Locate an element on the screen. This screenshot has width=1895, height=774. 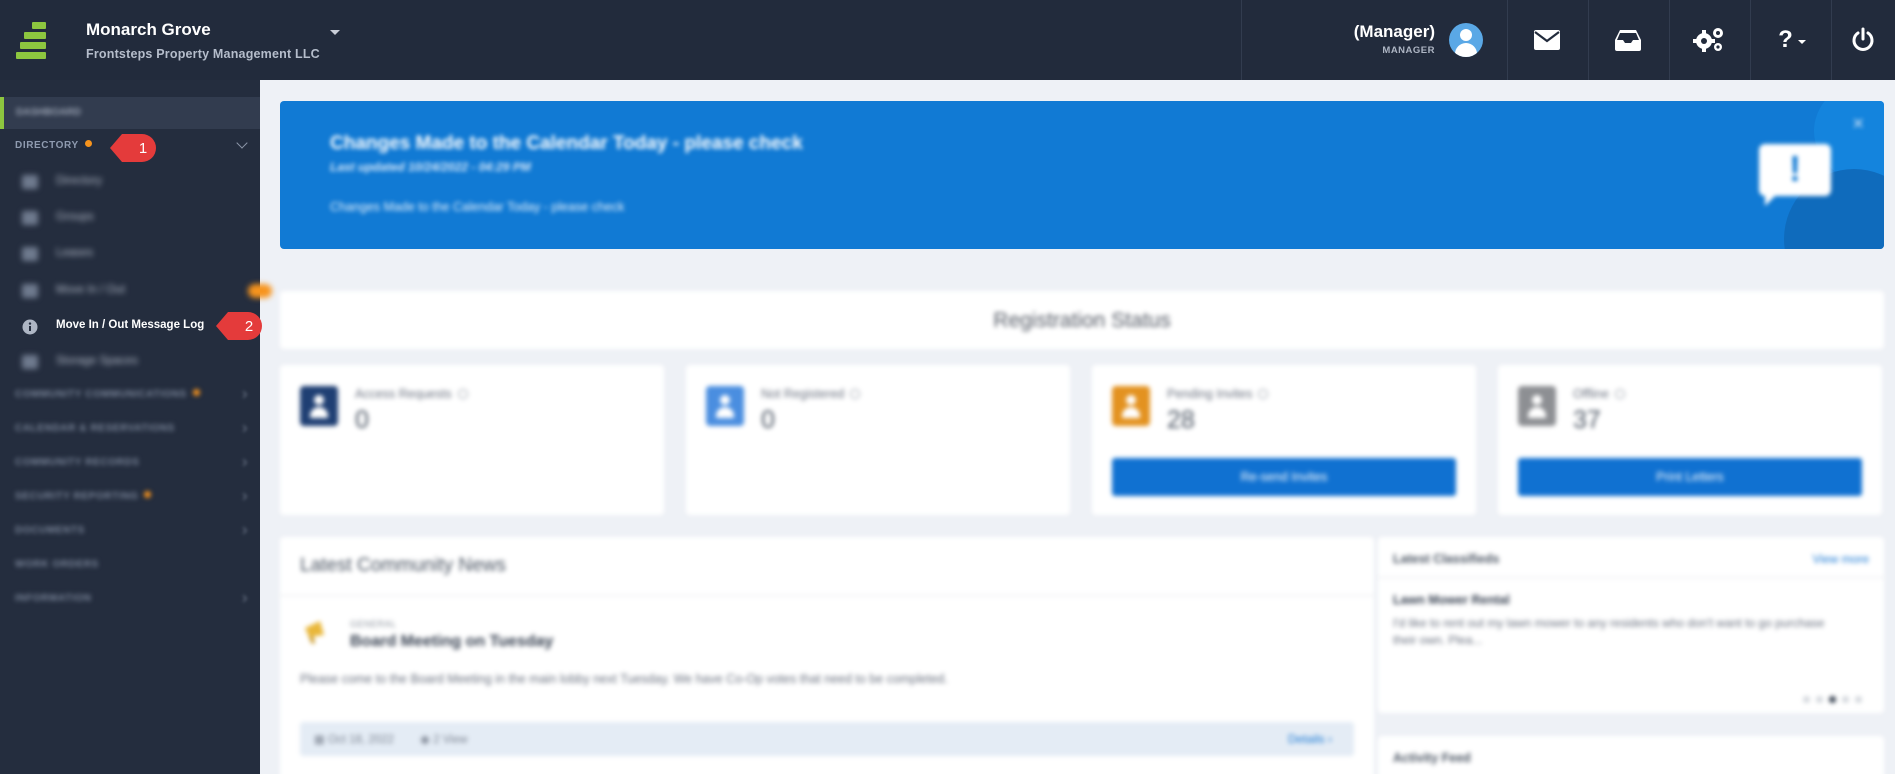
sidebar-section-label: WORK ORDERS is located at coordinates (57, 564).